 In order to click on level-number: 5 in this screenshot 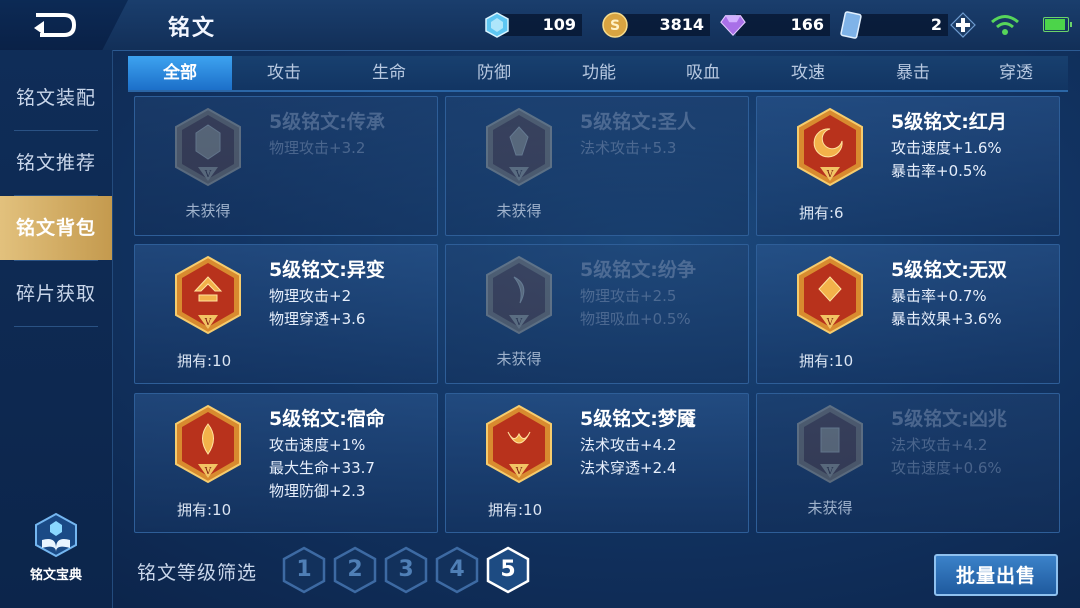, I will do `click(508, 569)`.